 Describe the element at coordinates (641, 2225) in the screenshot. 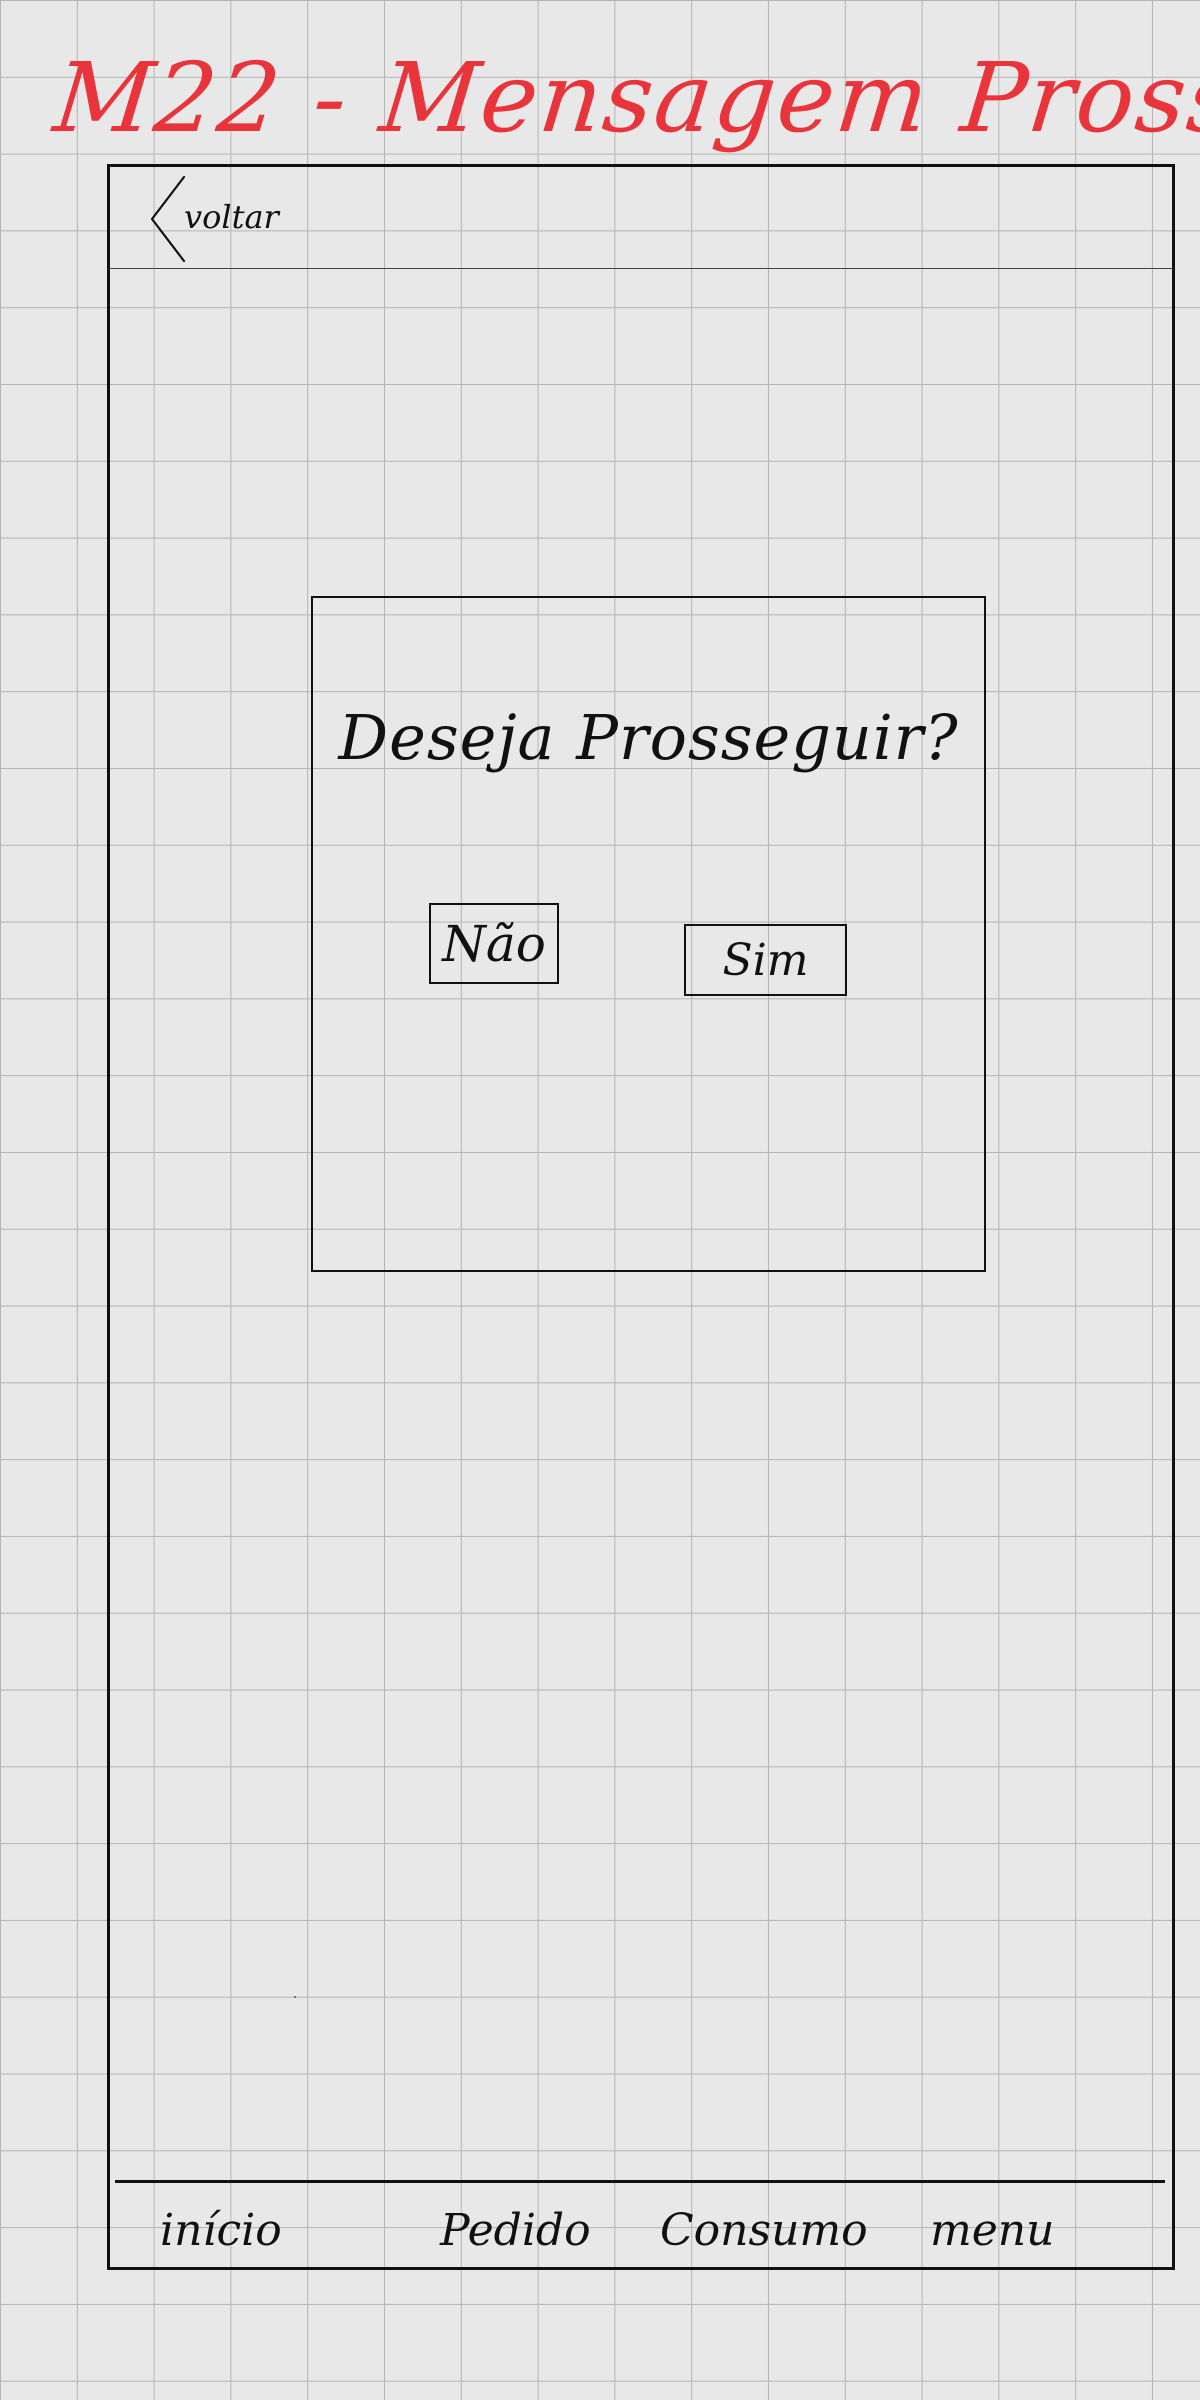

I see `bottom-nav: início Pedido Consumo menu` at that location.